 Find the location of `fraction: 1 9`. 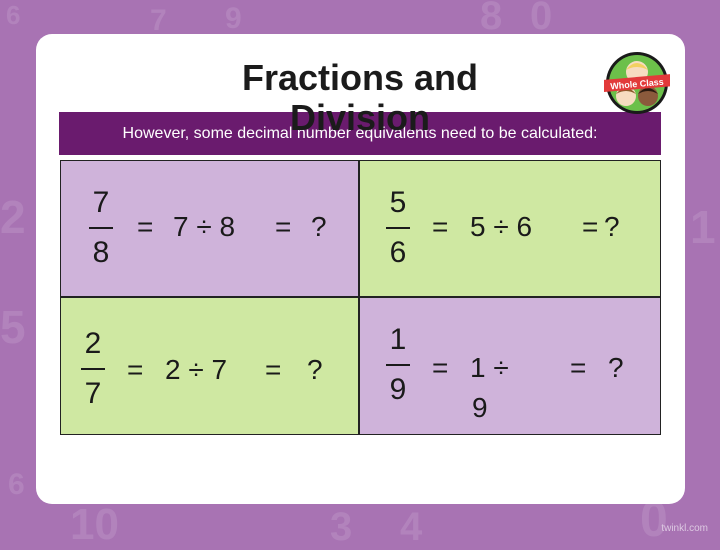

fraction: 1 9 is located at coordinates (398, 365).